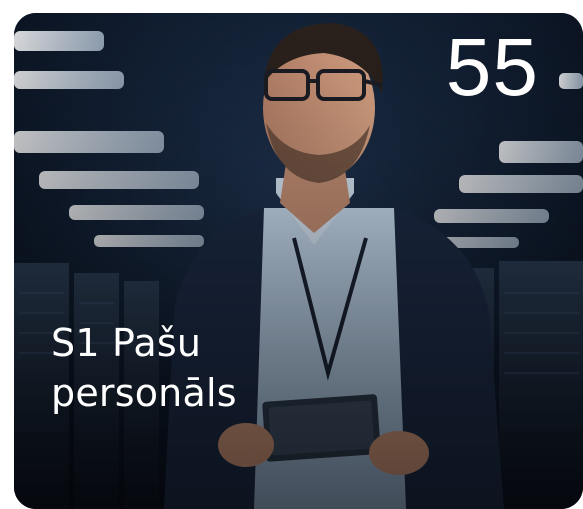  Describe the element at coordinates (201, 368) in the screenshot. I see `card-title: S1 Pašu personāls` at that location.